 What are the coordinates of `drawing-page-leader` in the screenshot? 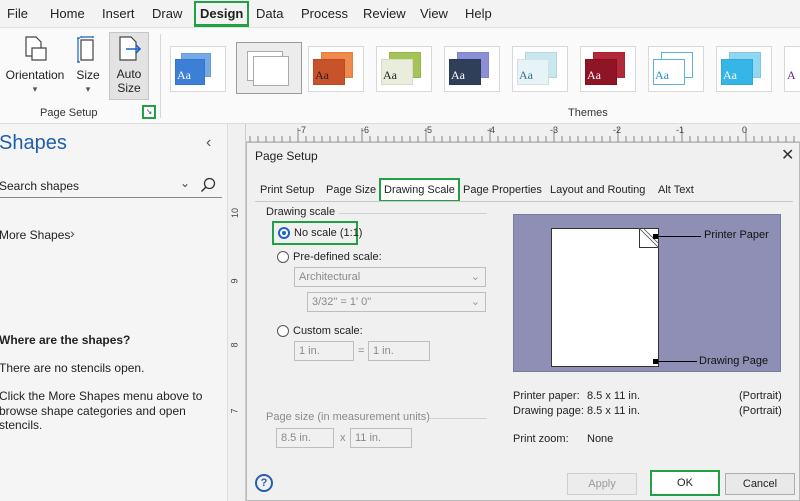 It's located at (676, 361).